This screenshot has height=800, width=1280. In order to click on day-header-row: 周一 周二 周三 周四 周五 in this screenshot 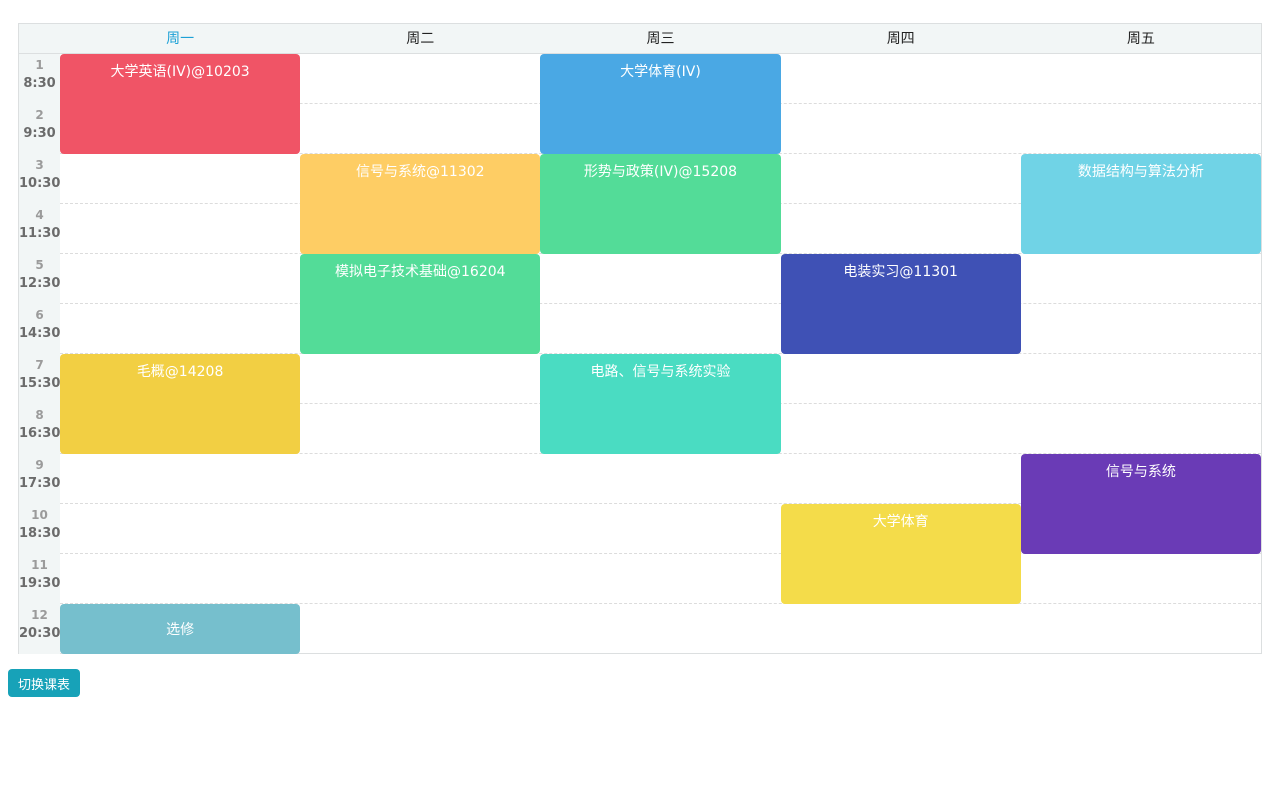, I will do `click(640, 39)`.